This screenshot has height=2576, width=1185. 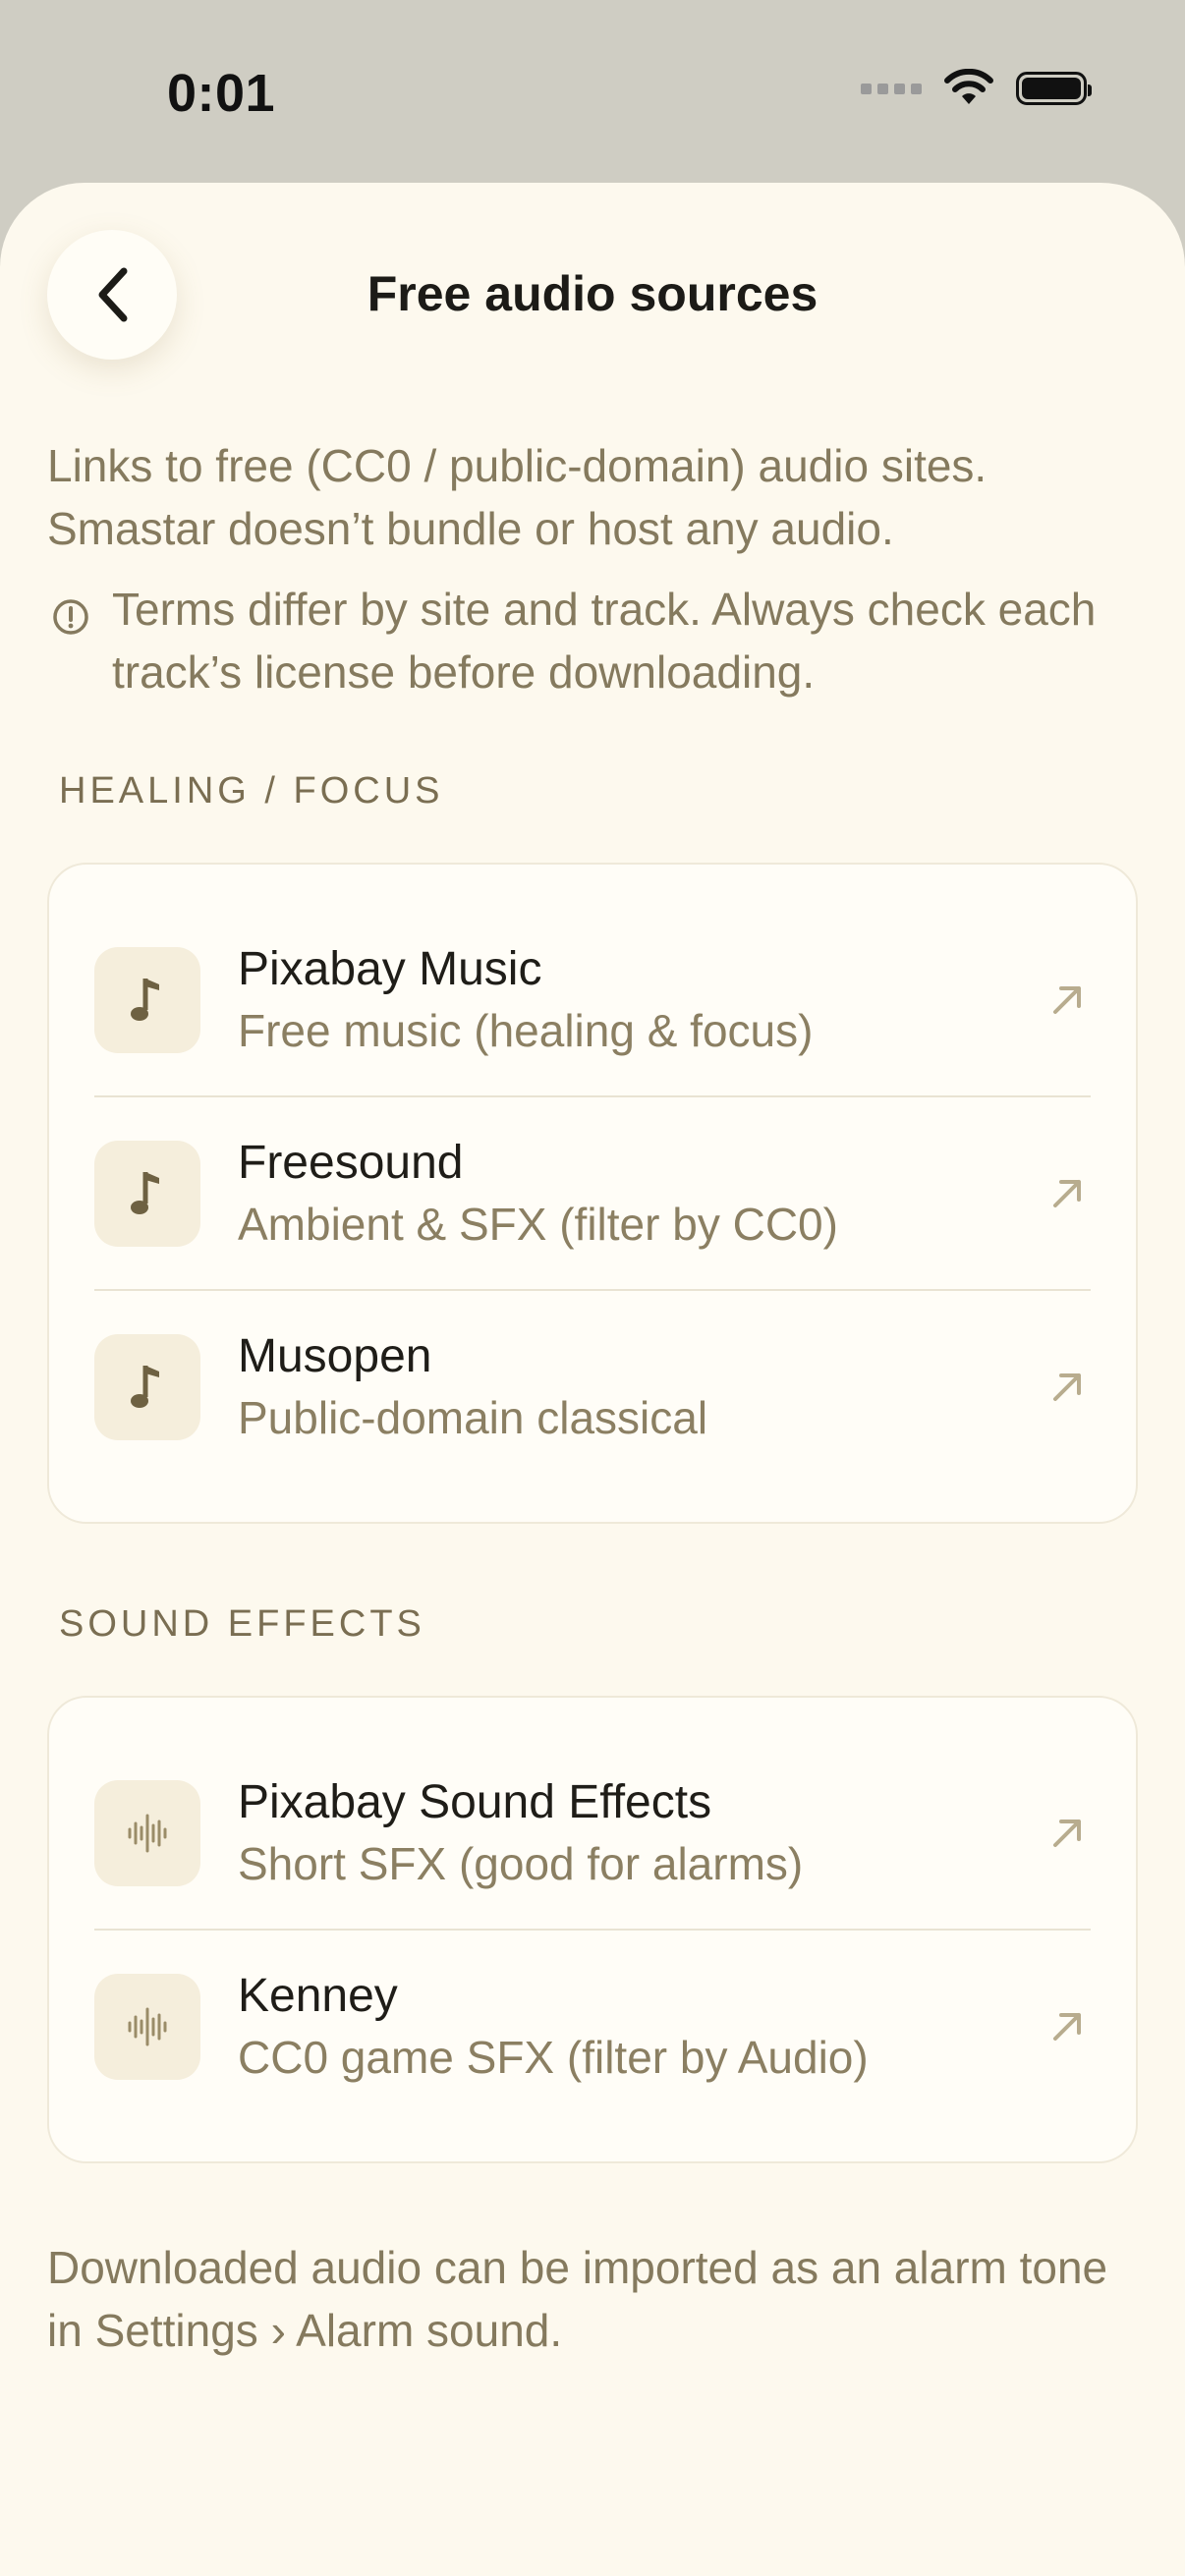 What do you see at coordinates (475, 1801) in the screenshot?
I see `item-title: Pixabay Sound Effects` at bounding box center [475, 1801].